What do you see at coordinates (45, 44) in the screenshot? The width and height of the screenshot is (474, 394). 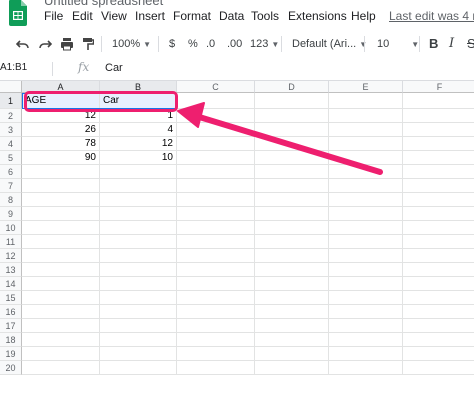 I see `redo-icon` at bounding box center [45, 44].